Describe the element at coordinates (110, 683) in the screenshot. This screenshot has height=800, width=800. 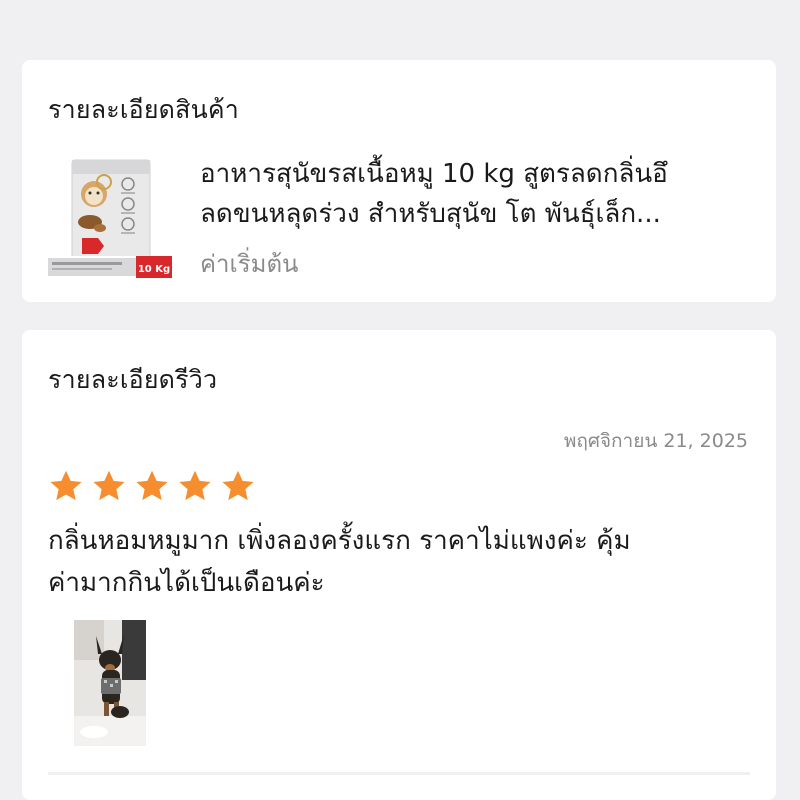
I see `review-photo` at that location.